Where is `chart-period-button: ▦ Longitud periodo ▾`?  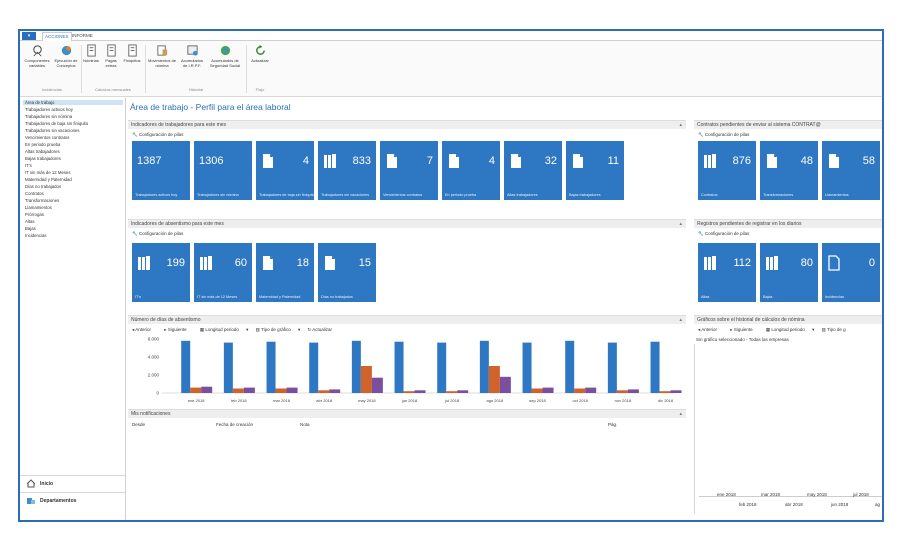 chart-period-button: ▦ Longitud periodo ▾ is located at coordinates (224, 329).